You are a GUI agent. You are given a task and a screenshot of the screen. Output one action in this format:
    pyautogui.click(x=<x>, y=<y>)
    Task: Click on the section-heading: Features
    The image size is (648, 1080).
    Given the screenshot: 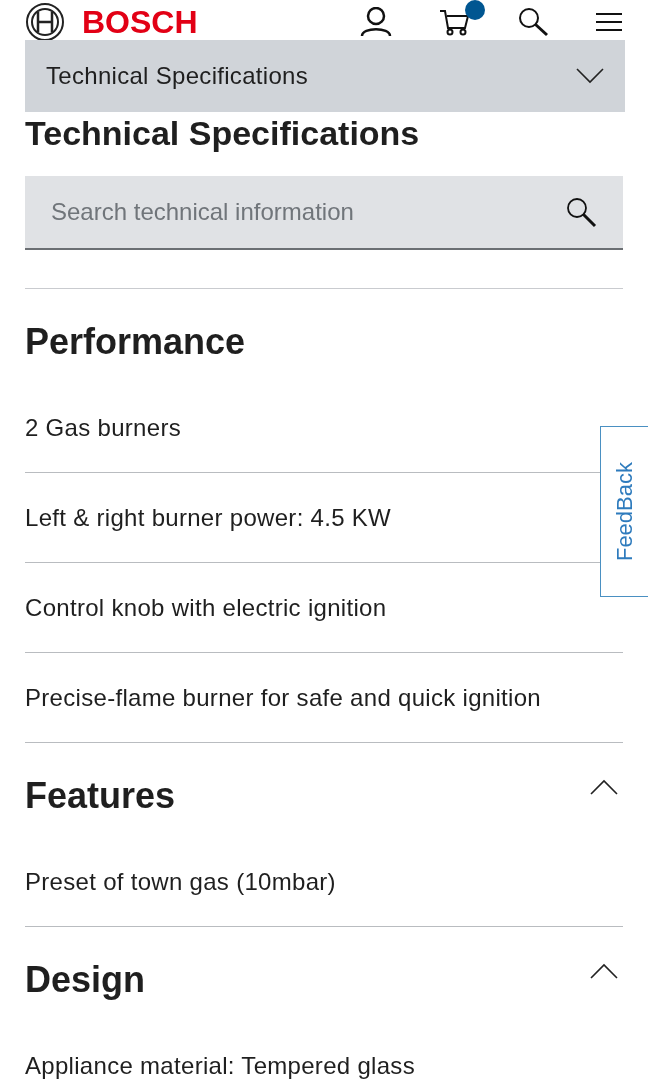 What is the action you would take?
    pyautogui.click(x=100, y=796)
    